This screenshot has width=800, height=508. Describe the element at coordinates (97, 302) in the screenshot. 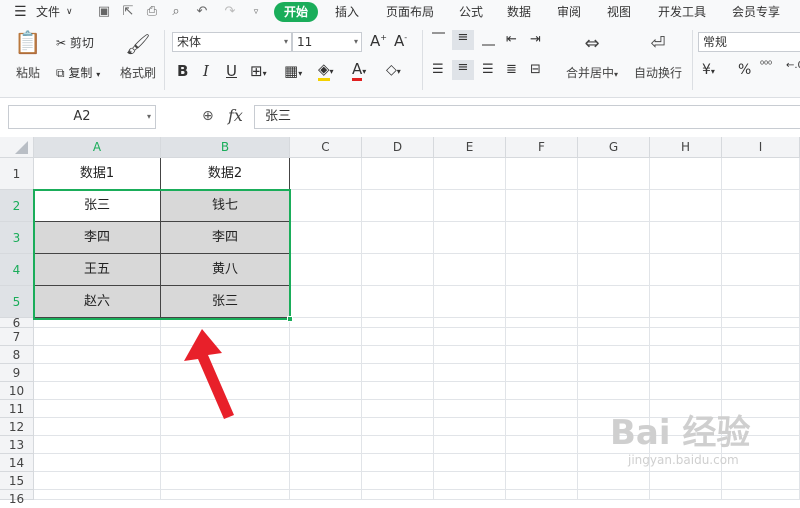

I see `cell-a5: 赵六` at that location.